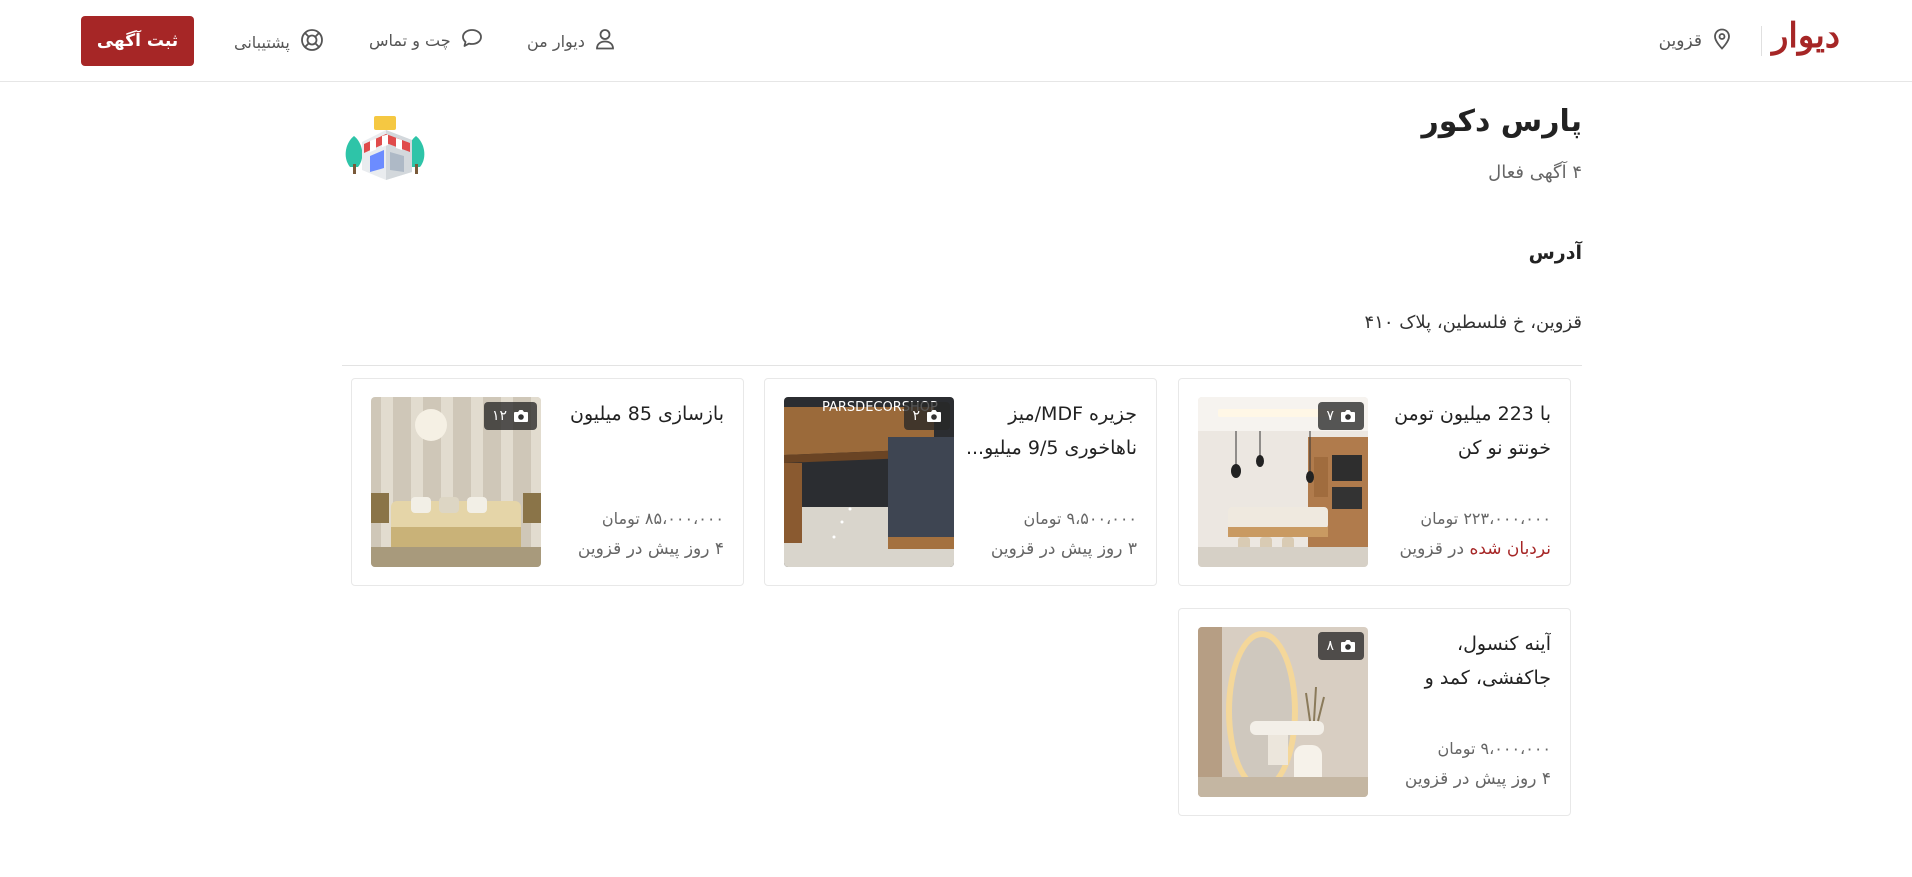  What do you see at coordinates (605, 41) in the screenshot?
I see `user-icon` at bounding box center [605, 41].